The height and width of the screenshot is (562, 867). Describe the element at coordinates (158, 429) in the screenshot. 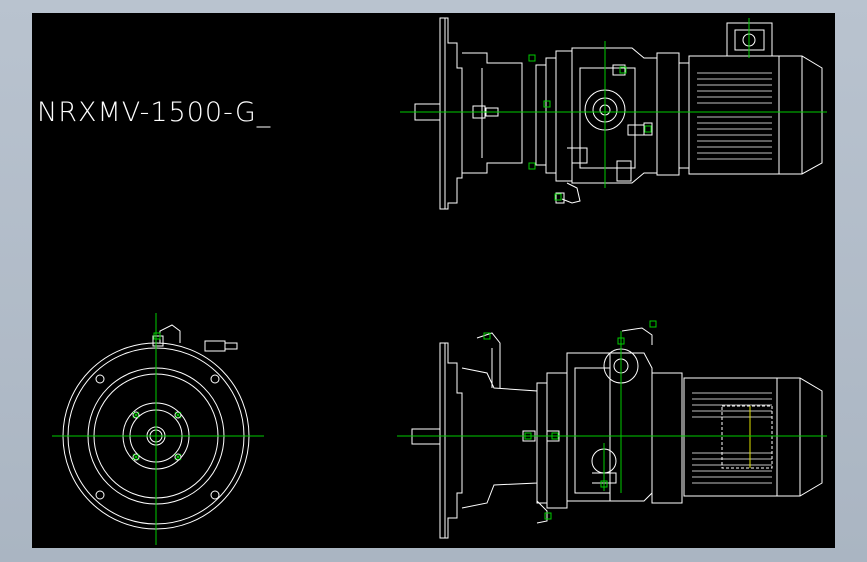

I see `end-view` at that location.